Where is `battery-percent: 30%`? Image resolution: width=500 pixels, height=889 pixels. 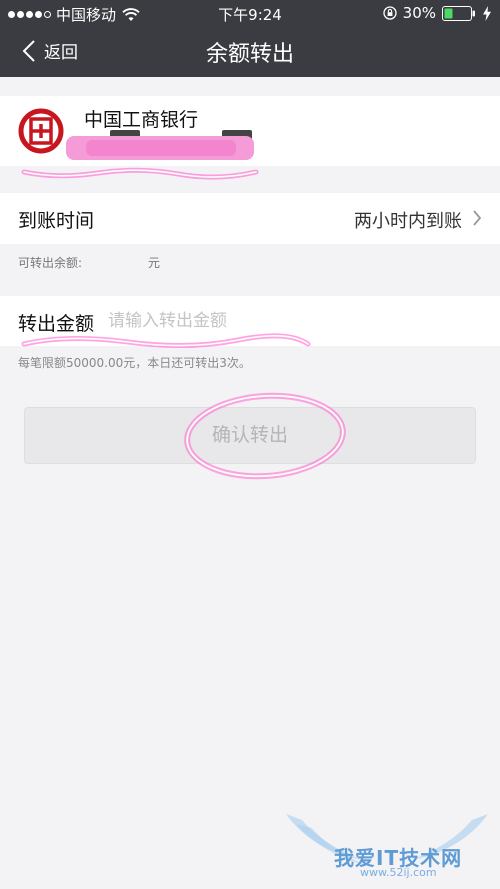
battery-percent: 30% is located at coordinates (419, 13).